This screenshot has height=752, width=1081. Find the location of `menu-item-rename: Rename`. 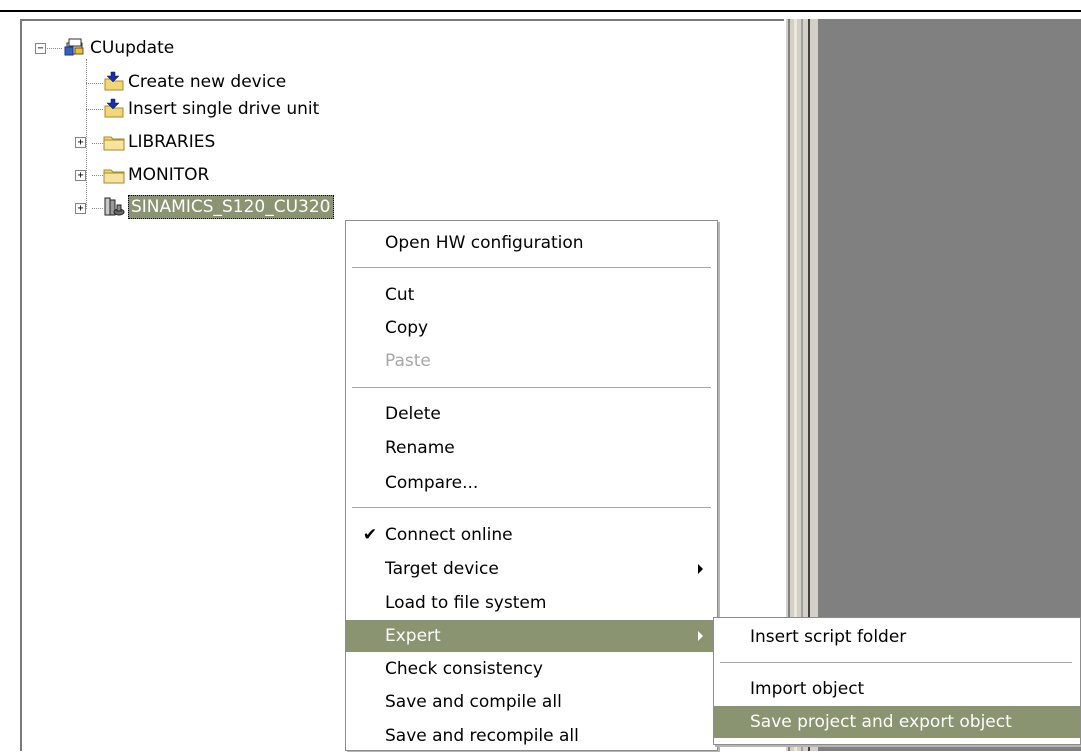

menu-item-rename: Rename is located at coordinates (531, 448).